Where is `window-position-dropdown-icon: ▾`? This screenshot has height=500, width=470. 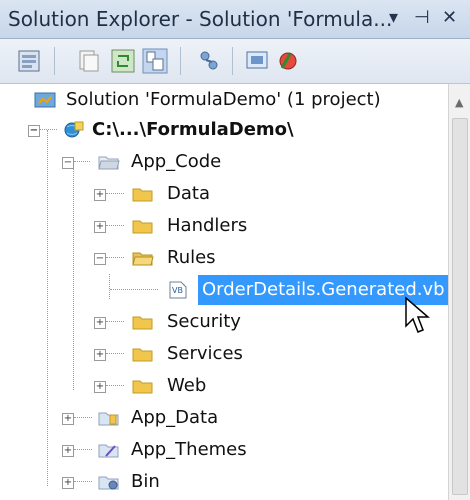
window-position-dropdown-icon: ▾ is located at coordinates (393, 17).